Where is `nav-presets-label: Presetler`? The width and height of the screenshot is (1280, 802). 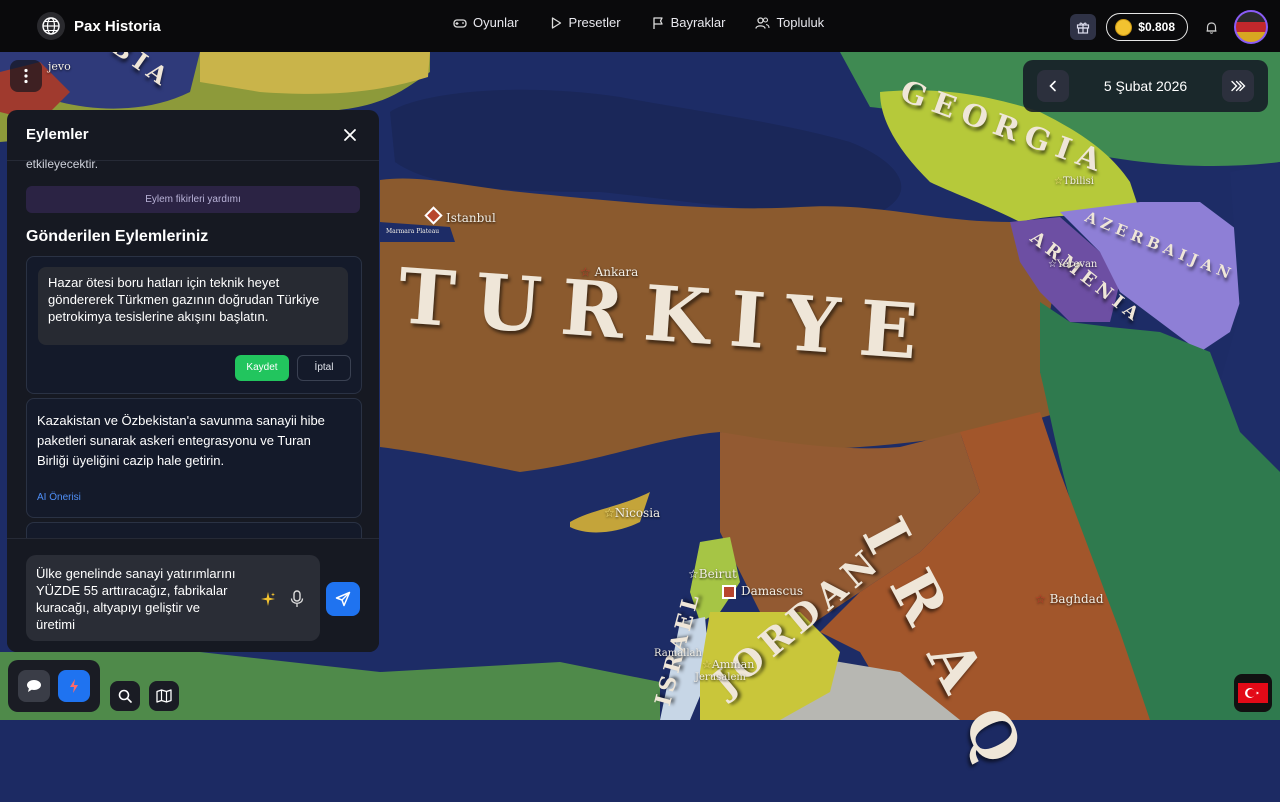
nav-presets-label: Presetler is located at coordinates (594, 22).